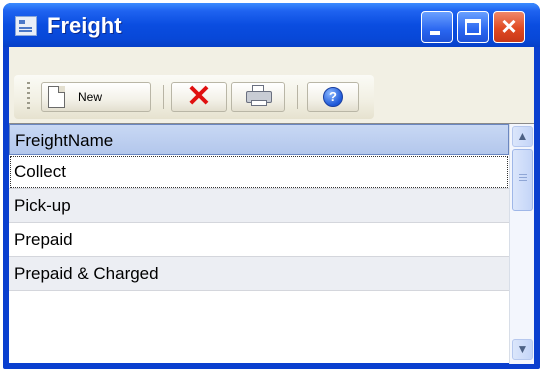  I want to click on maximize-icon, so click(473, 27).